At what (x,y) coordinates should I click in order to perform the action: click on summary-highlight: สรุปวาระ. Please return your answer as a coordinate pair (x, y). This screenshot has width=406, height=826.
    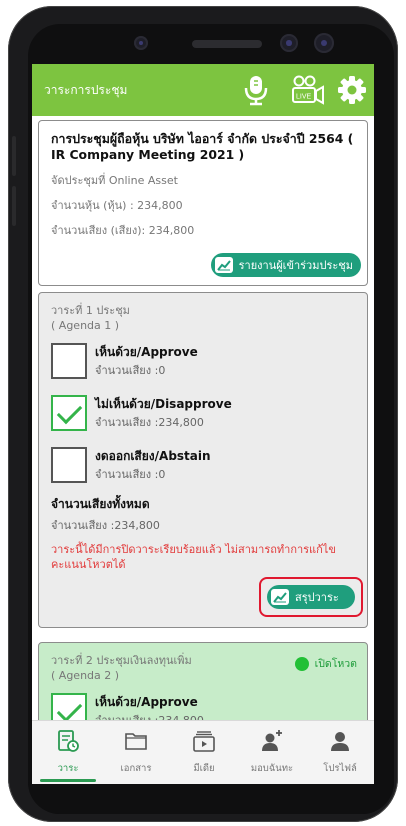
    Looking at the image, I should click on (311, 597).